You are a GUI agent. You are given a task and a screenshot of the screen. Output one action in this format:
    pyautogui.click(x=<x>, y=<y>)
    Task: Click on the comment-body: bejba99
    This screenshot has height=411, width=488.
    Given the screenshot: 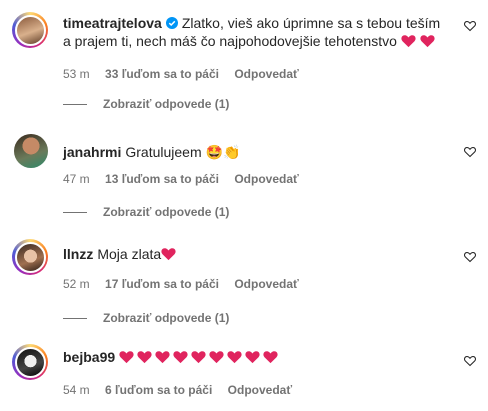 What is the action you would take?
    pyautogui.click(x=255, y=357)
    